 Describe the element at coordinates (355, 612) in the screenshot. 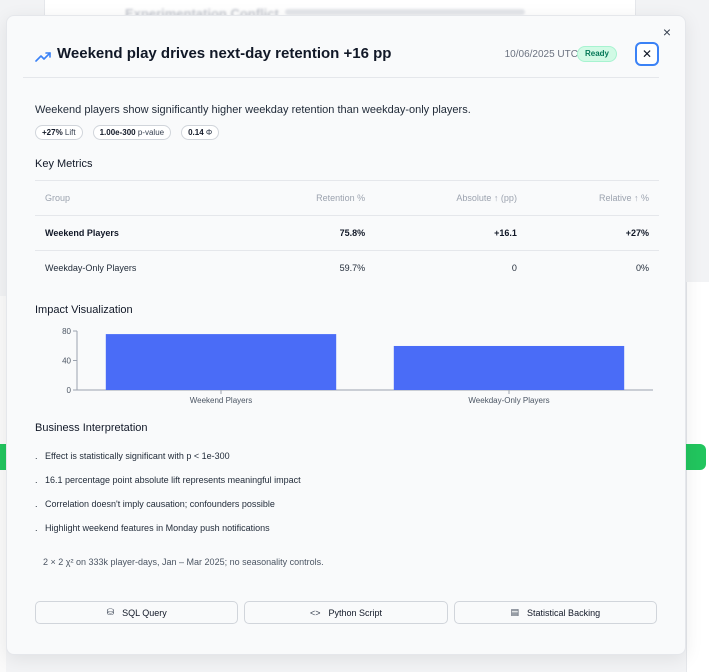

I see `python-script-label: Python Script` at that location.